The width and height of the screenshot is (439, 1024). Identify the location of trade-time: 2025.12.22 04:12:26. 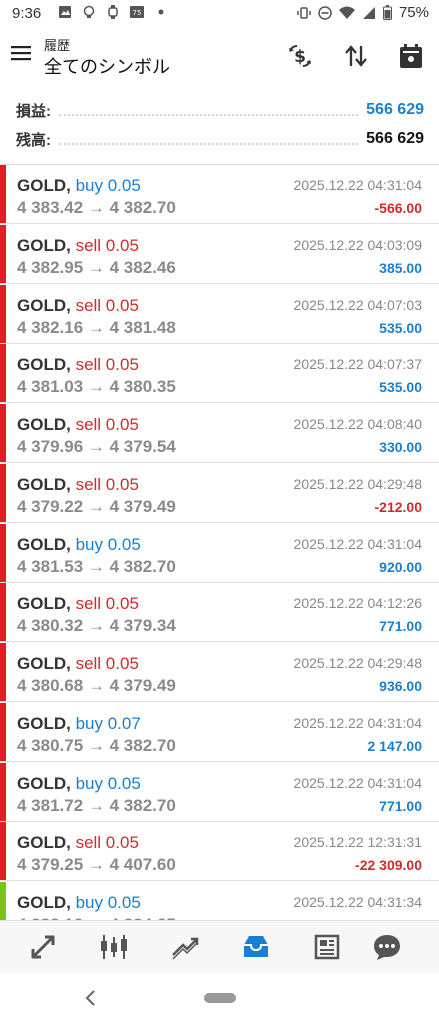
(357, 603).